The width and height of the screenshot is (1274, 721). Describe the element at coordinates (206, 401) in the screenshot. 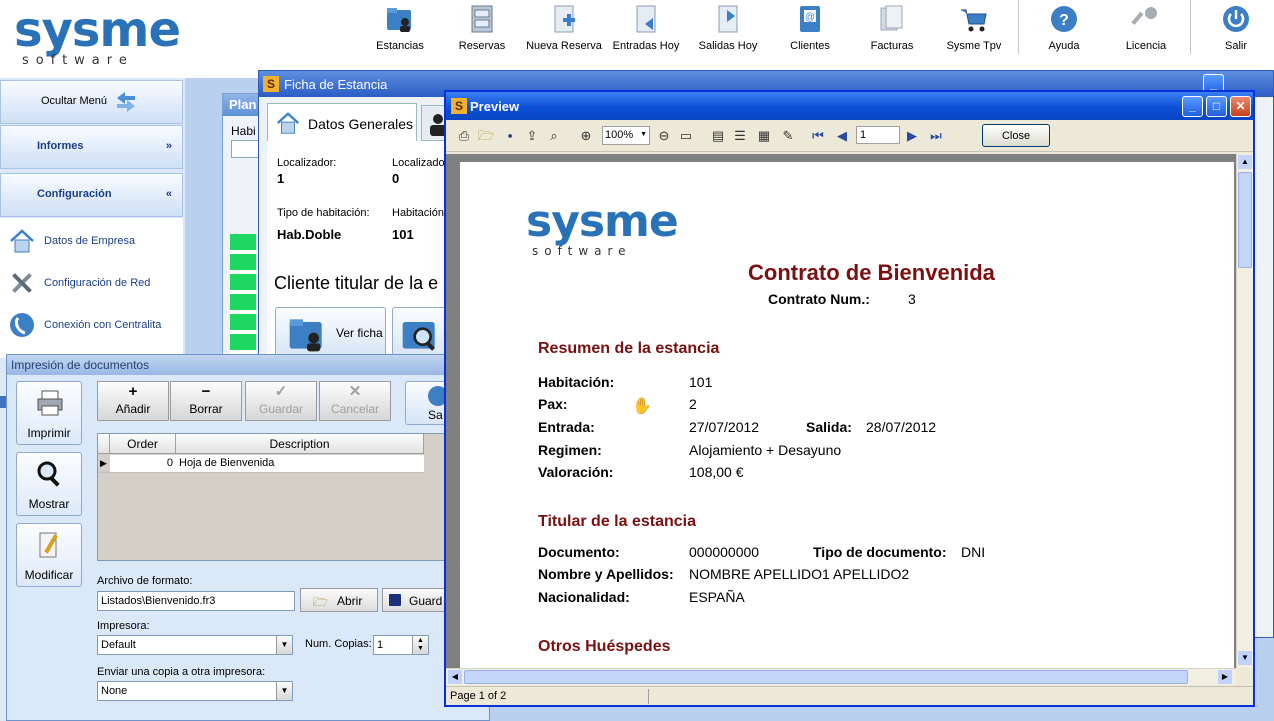

I see `borrar-button: − Borrar` at that location.